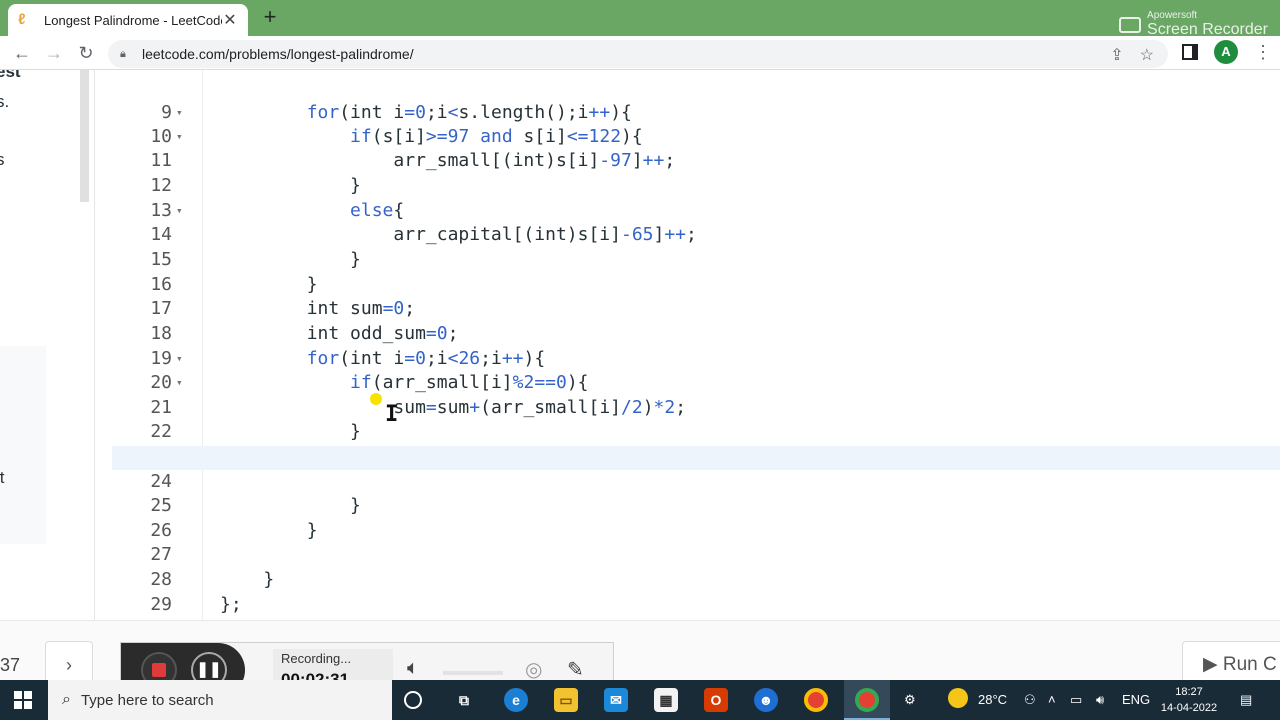 The height and width of the screenshot is (720, 1280). I want to click on notifications-icon: ▤, so click(1246, 700).